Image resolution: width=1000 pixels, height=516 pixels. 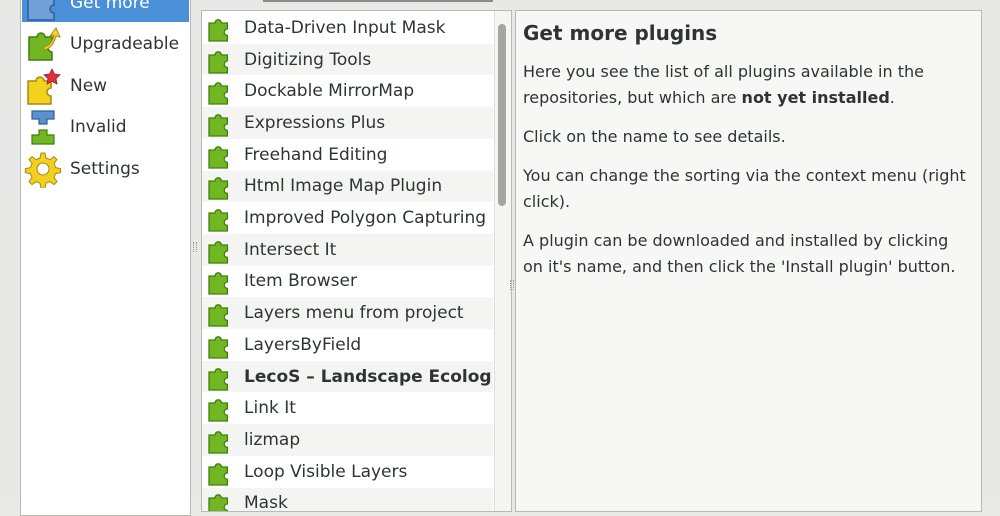 What do you see at coordinates (354, 313) in the screenshot?
I see `plugin-name: Layers menu from project` at bounding box center [354, 313].